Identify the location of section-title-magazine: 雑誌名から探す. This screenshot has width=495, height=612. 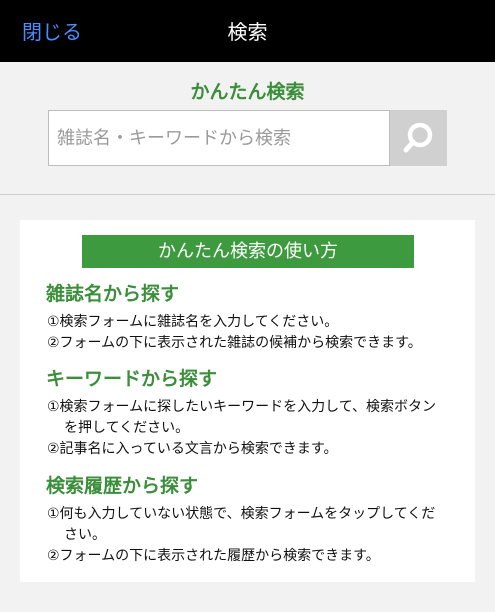
(113, 294).